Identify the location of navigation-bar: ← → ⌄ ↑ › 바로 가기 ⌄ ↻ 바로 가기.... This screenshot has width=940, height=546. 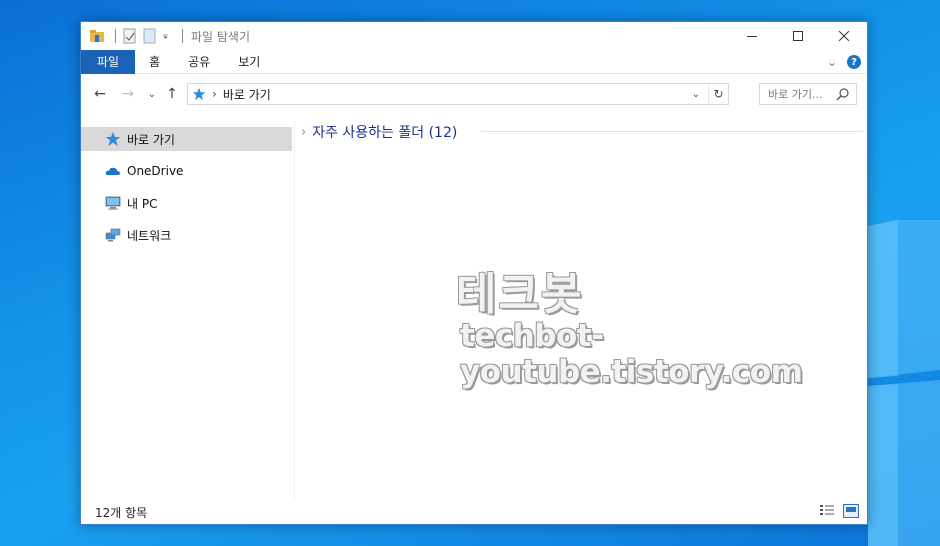
(474, 94).